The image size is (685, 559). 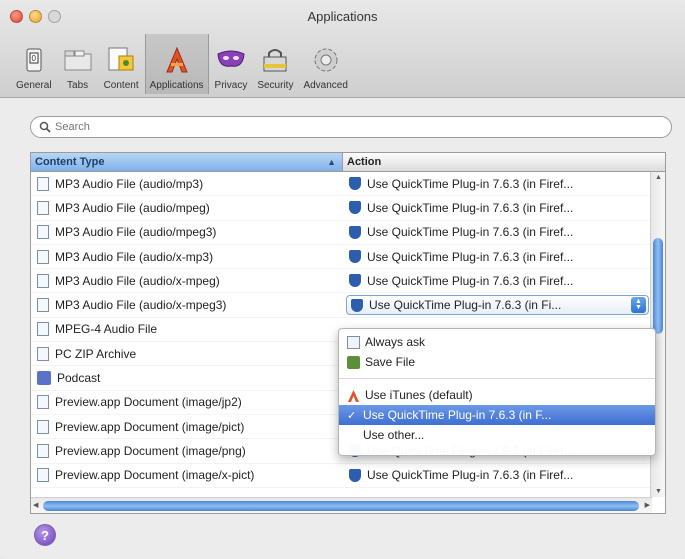 What do you see at coordinates (362, 162) in the screenshot?
I see `column-header-action: Action` at bounding box center [362, 162].